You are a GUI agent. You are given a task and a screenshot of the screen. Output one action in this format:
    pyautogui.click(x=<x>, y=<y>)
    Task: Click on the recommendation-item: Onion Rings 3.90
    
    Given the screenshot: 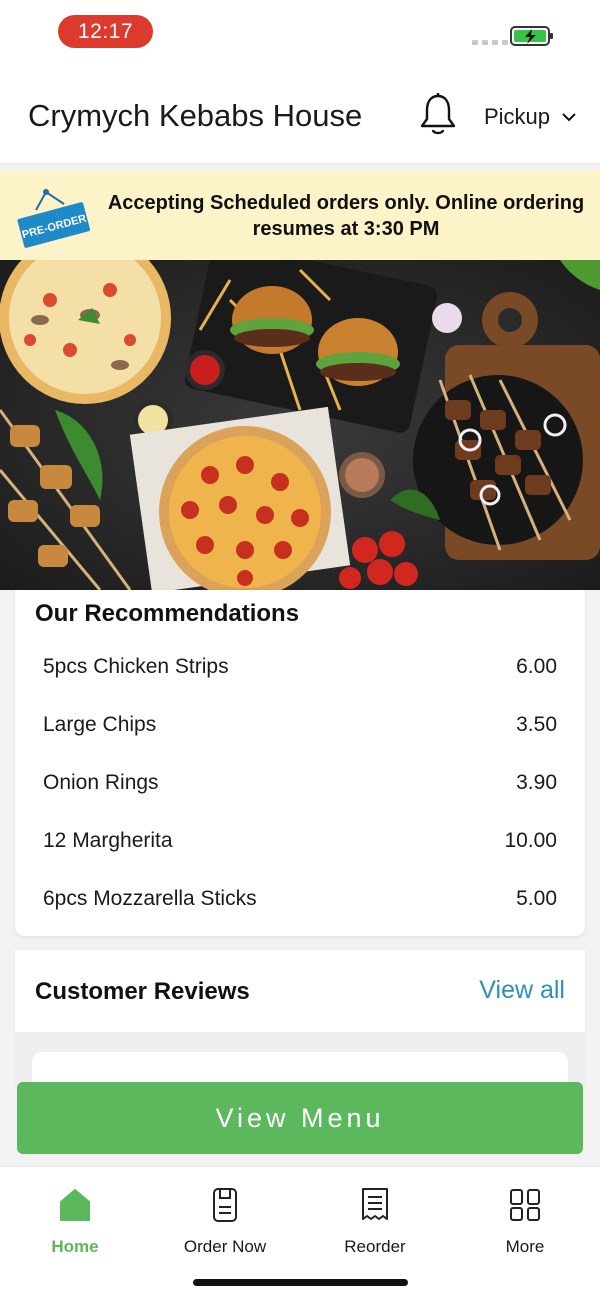 What is the action you would take?
    pyautogui.click(x=300, y=783)
    